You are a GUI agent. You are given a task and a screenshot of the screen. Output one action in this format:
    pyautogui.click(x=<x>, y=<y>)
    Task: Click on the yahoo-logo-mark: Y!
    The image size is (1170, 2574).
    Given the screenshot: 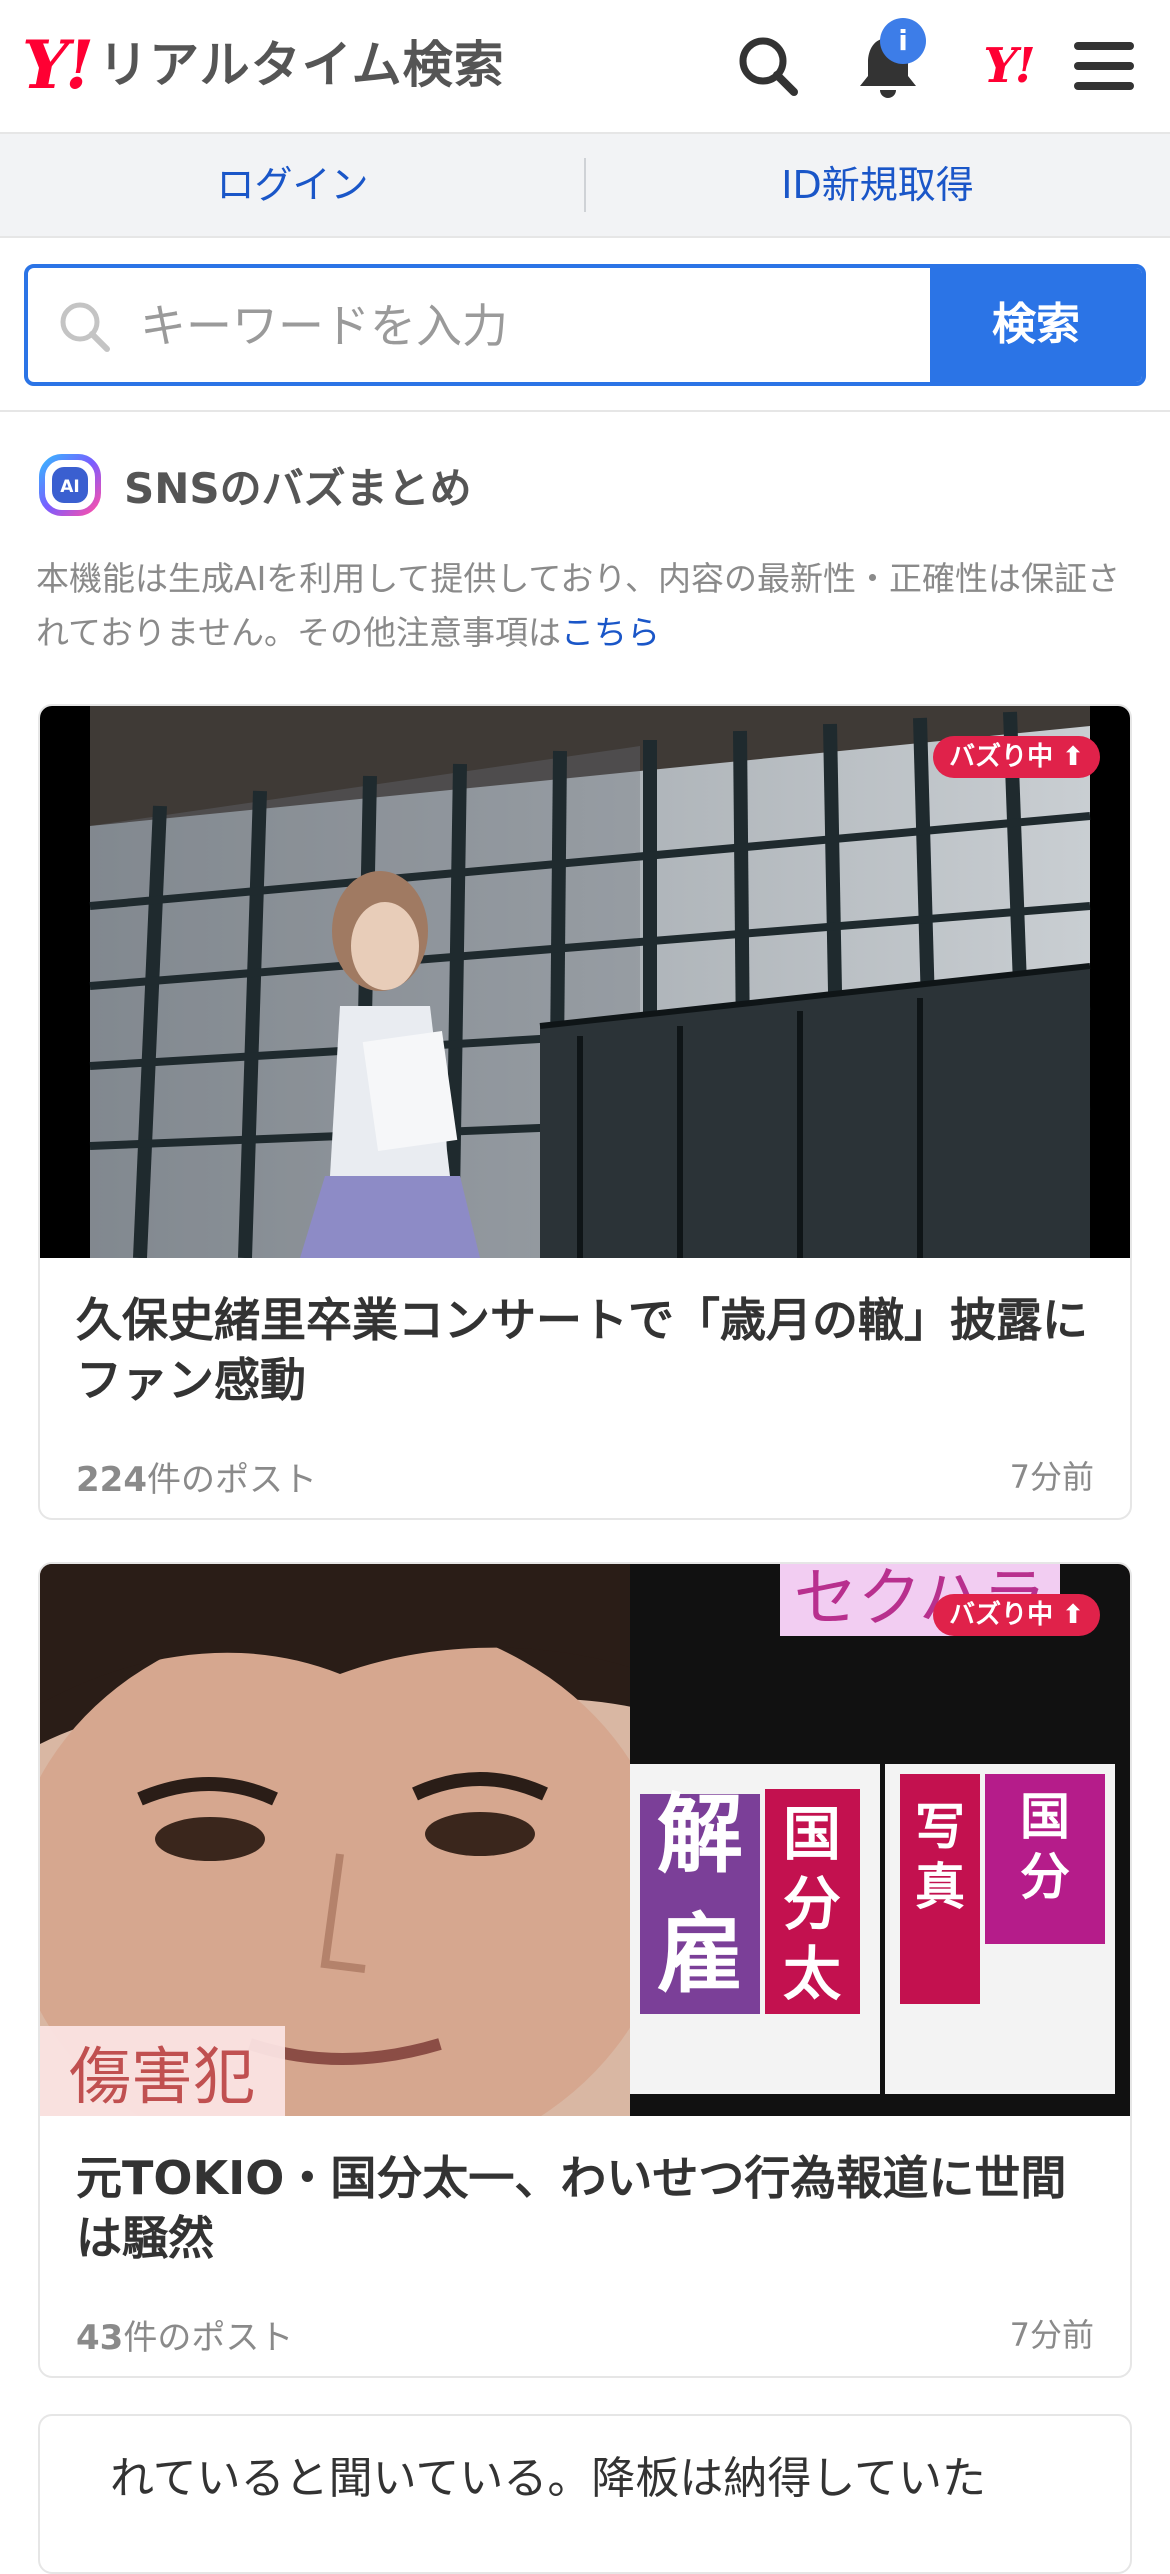 What is the action you would take?
    pyautogui.click(x=58, y=65)
    